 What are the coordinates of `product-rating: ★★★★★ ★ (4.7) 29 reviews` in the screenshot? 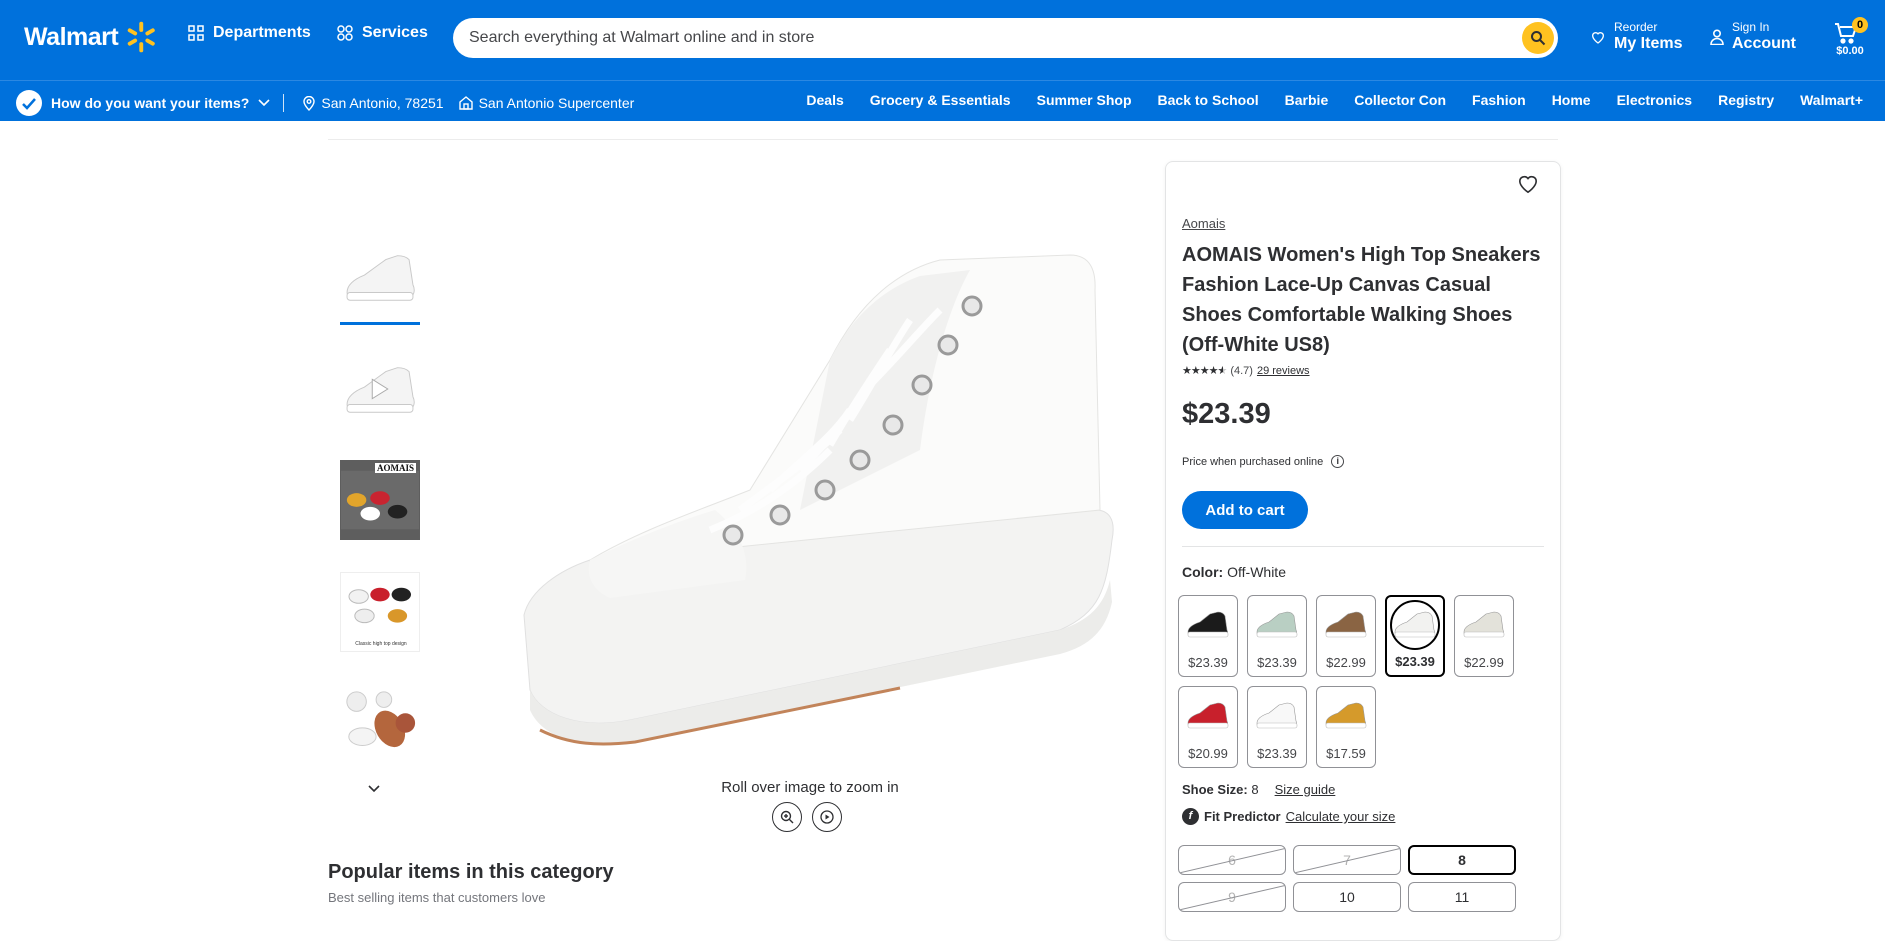 It's located at (1246, 371).